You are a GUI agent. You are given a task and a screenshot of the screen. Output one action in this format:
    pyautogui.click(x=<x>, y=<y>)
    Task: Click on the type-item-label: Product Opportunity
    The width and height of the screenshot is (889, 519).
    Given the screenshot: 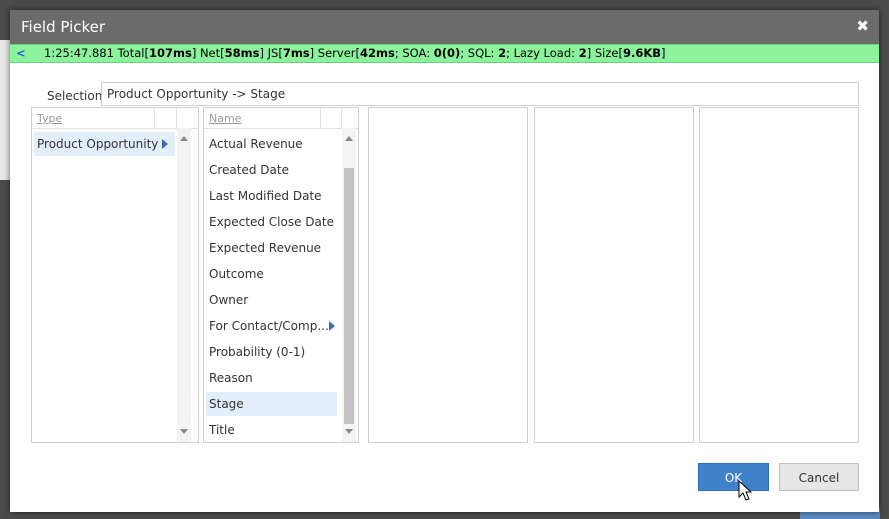 What is the action you would take?
    pyautogui.click(x=98, y=144)
    